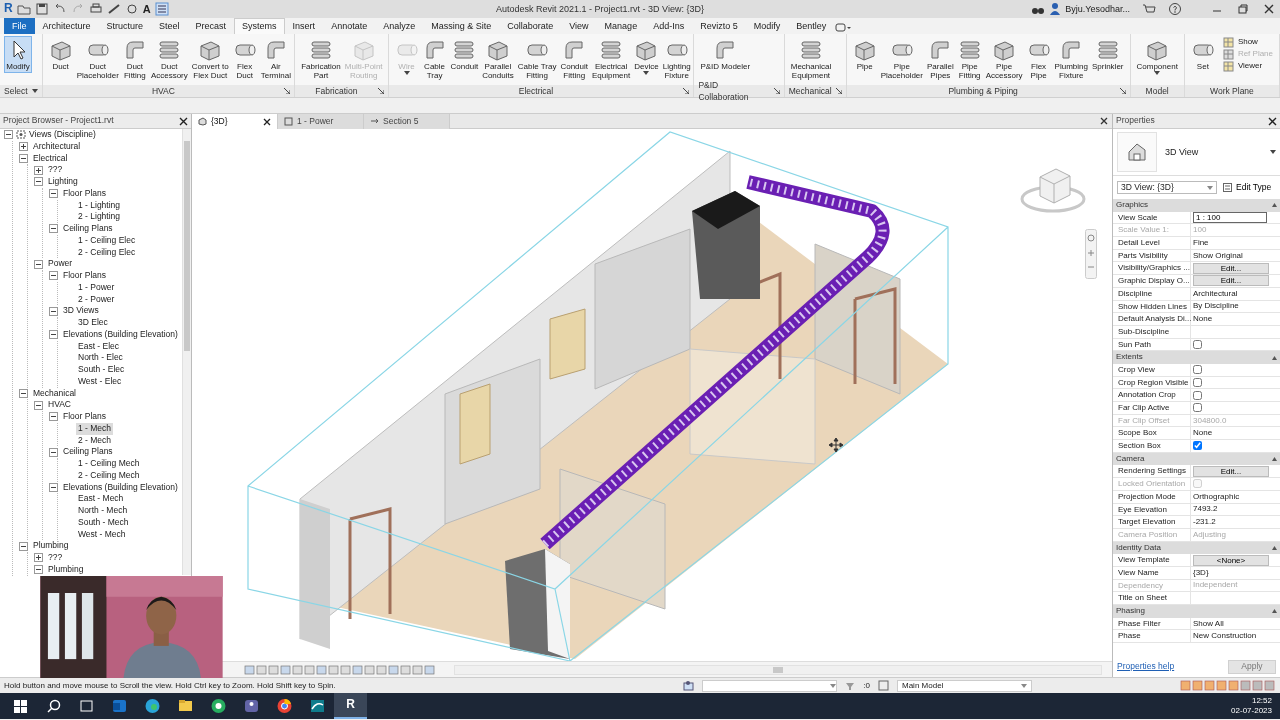  Describe the element at coordinates (62, 135) in the screenshot. I see `tree-item: Views (Discipline)` at that location.